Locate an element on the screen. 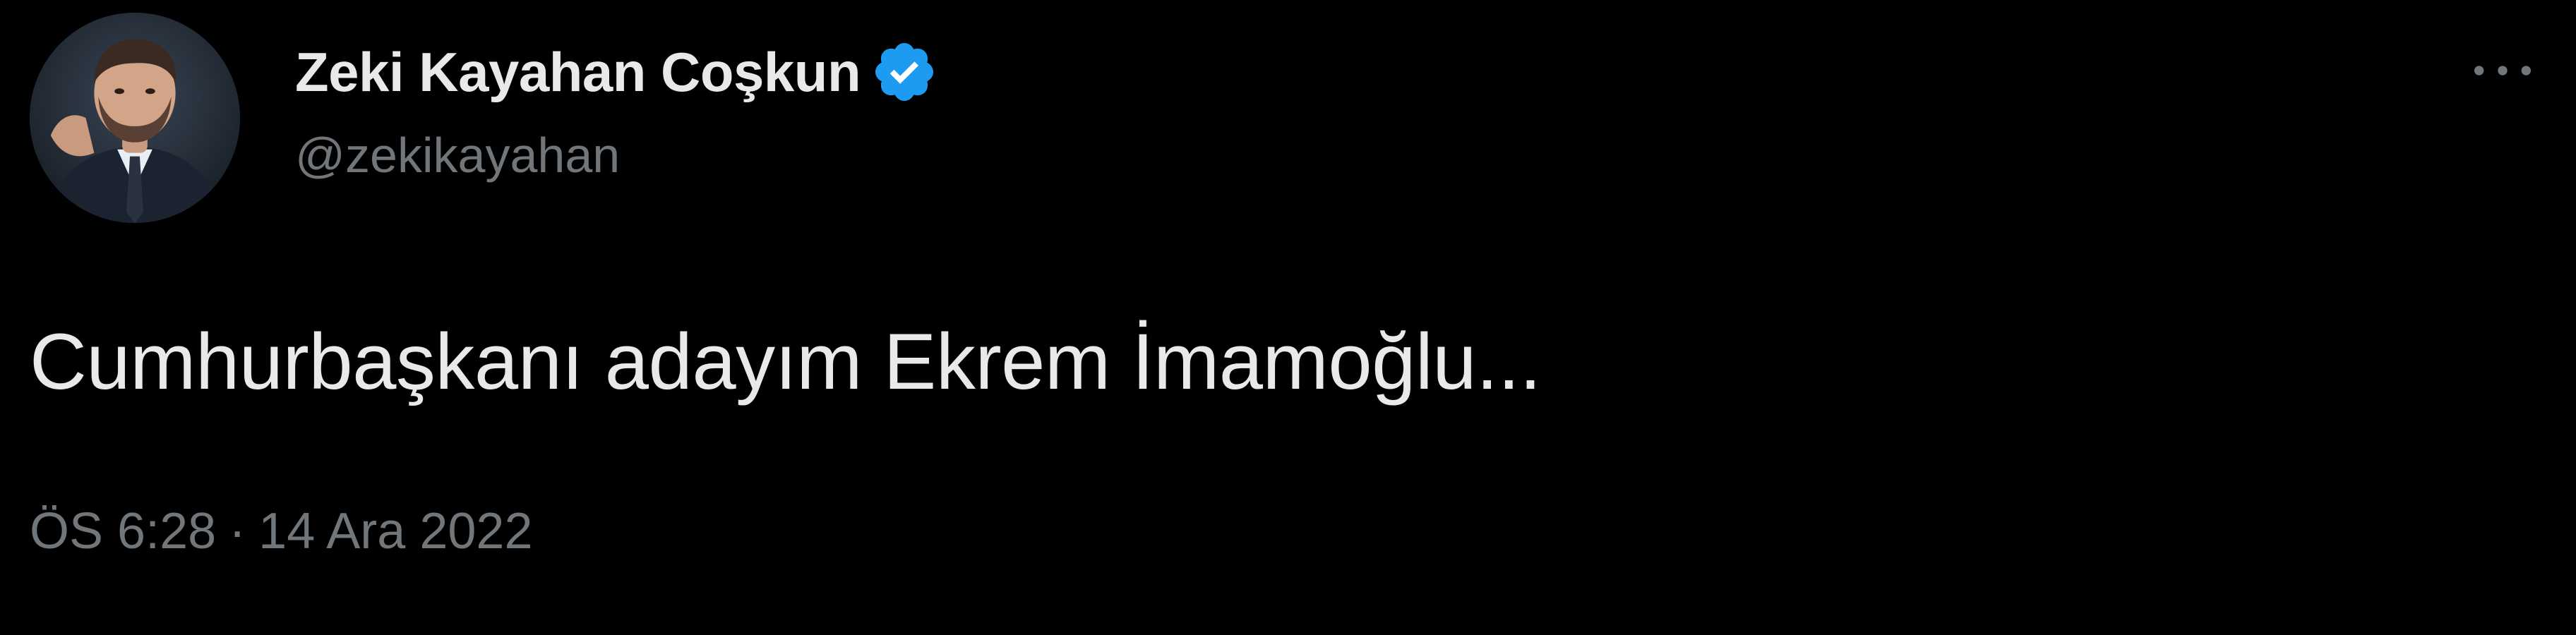 Image resolution: width=2576 pixels, height=635 pixels. more-options-button is located at coordinates (2502, 70).